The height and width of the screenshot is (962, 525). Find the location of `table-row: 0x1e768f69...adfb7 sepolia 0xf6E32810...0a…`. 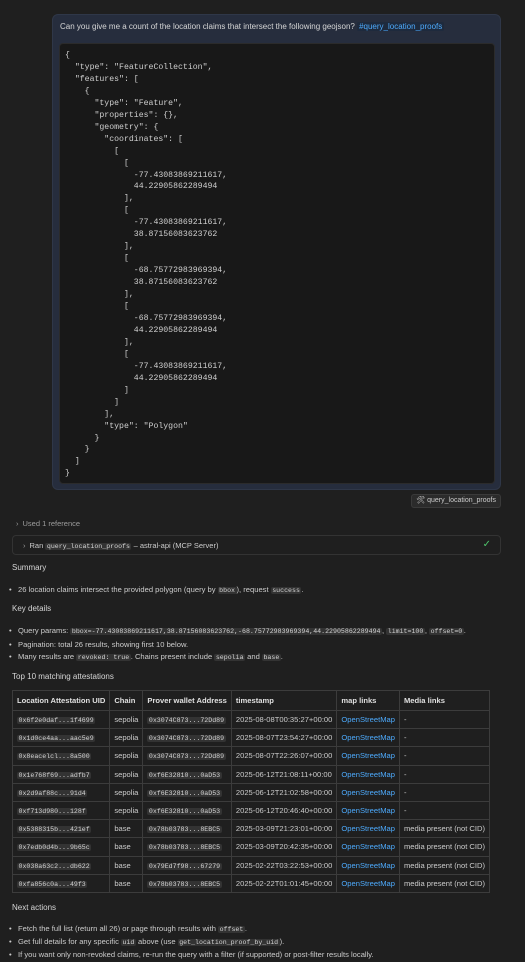

table-row: 0x1e768f69...adfb7 sepolia 0xf6E32810...0a… is located at coordinates (251, 774).